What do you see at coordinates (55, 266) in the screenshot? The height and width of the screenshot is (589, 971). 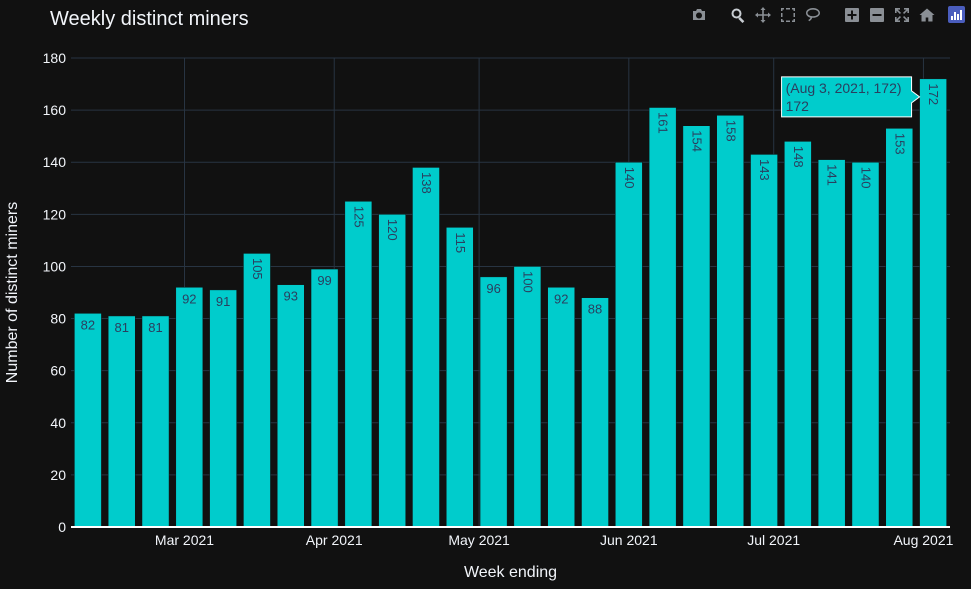 I see `y-tick-label: 100` at bounding box center [55, 266].